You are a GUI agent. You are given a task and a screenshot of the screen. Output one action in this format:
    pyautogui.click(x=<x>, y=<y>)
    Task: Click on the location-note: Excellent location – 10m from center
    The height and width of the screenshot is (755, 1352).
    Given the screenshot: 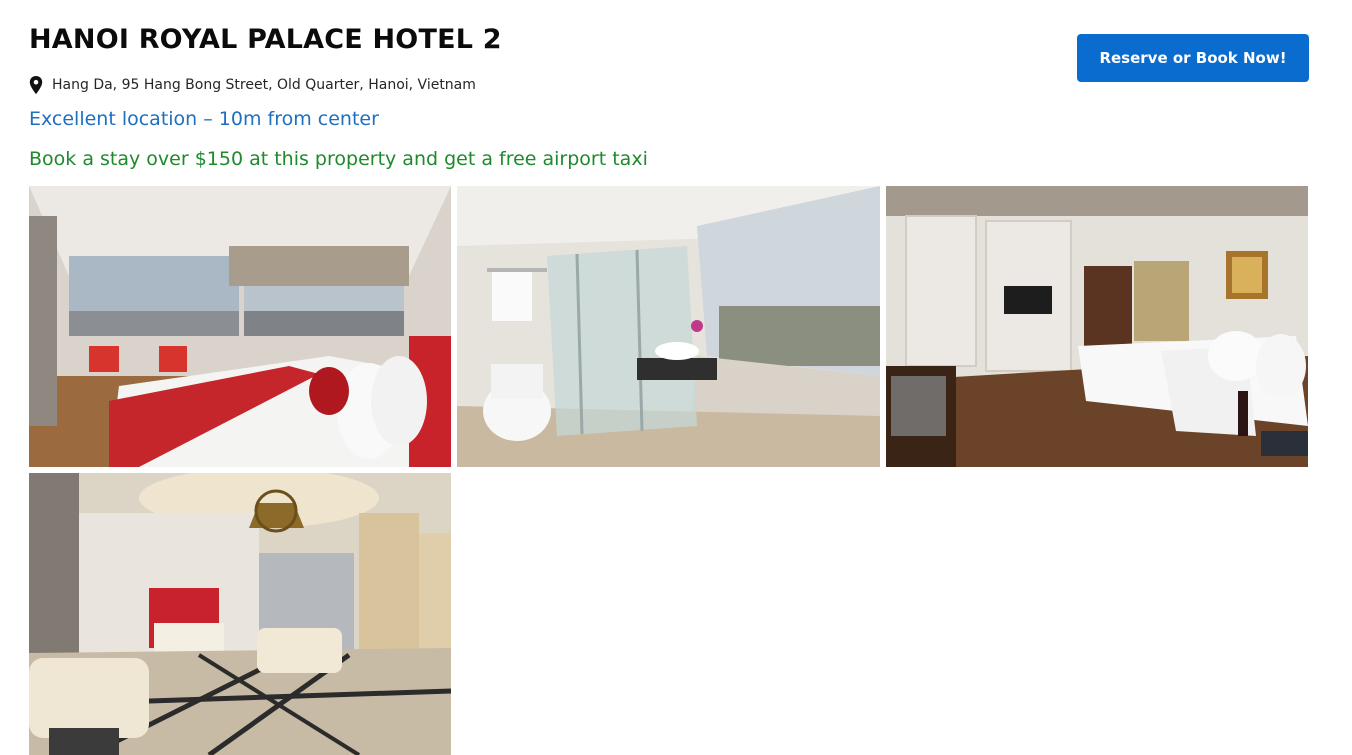 What is the action you would take?
    pyautogui.click(x=204, y=119)
    